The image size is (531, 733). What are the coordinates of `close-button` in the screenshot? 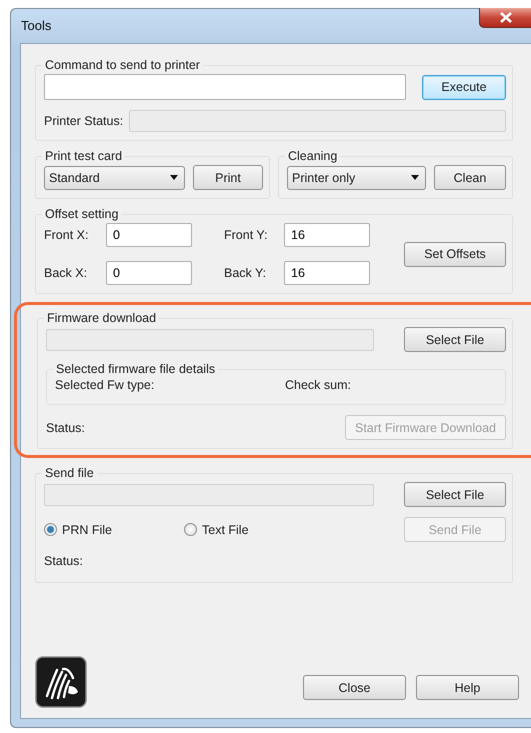 It's located at (505, 18).